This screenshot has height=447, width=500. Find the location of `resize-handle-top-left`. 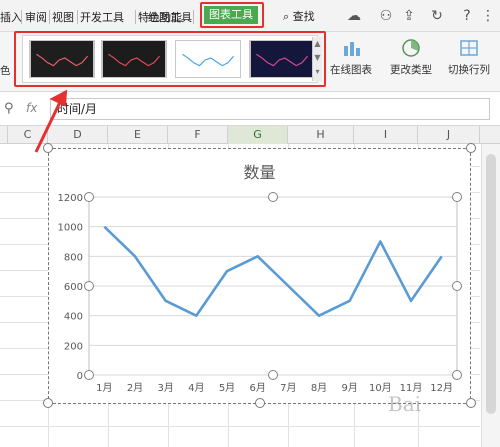

resize-handle-top-left is located at coordinates (48, 148).